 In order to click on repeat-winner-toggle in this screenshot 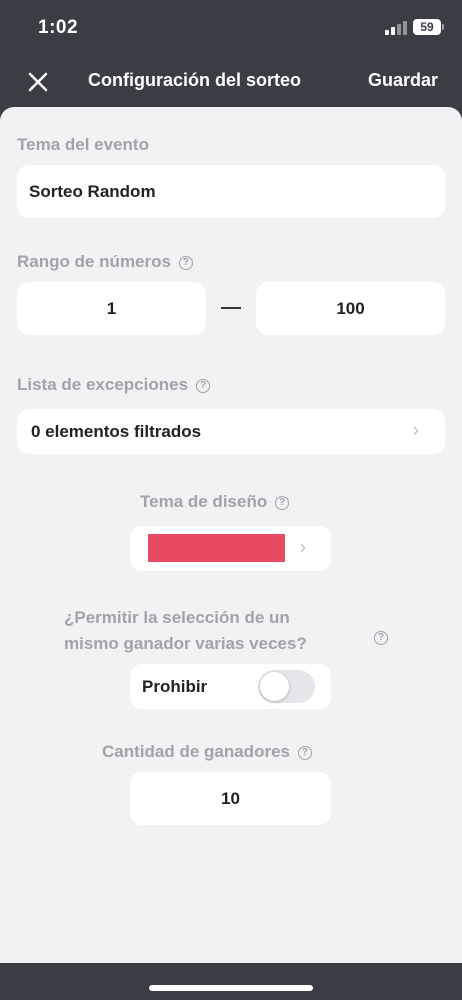, I will do `click(286, 686)`.